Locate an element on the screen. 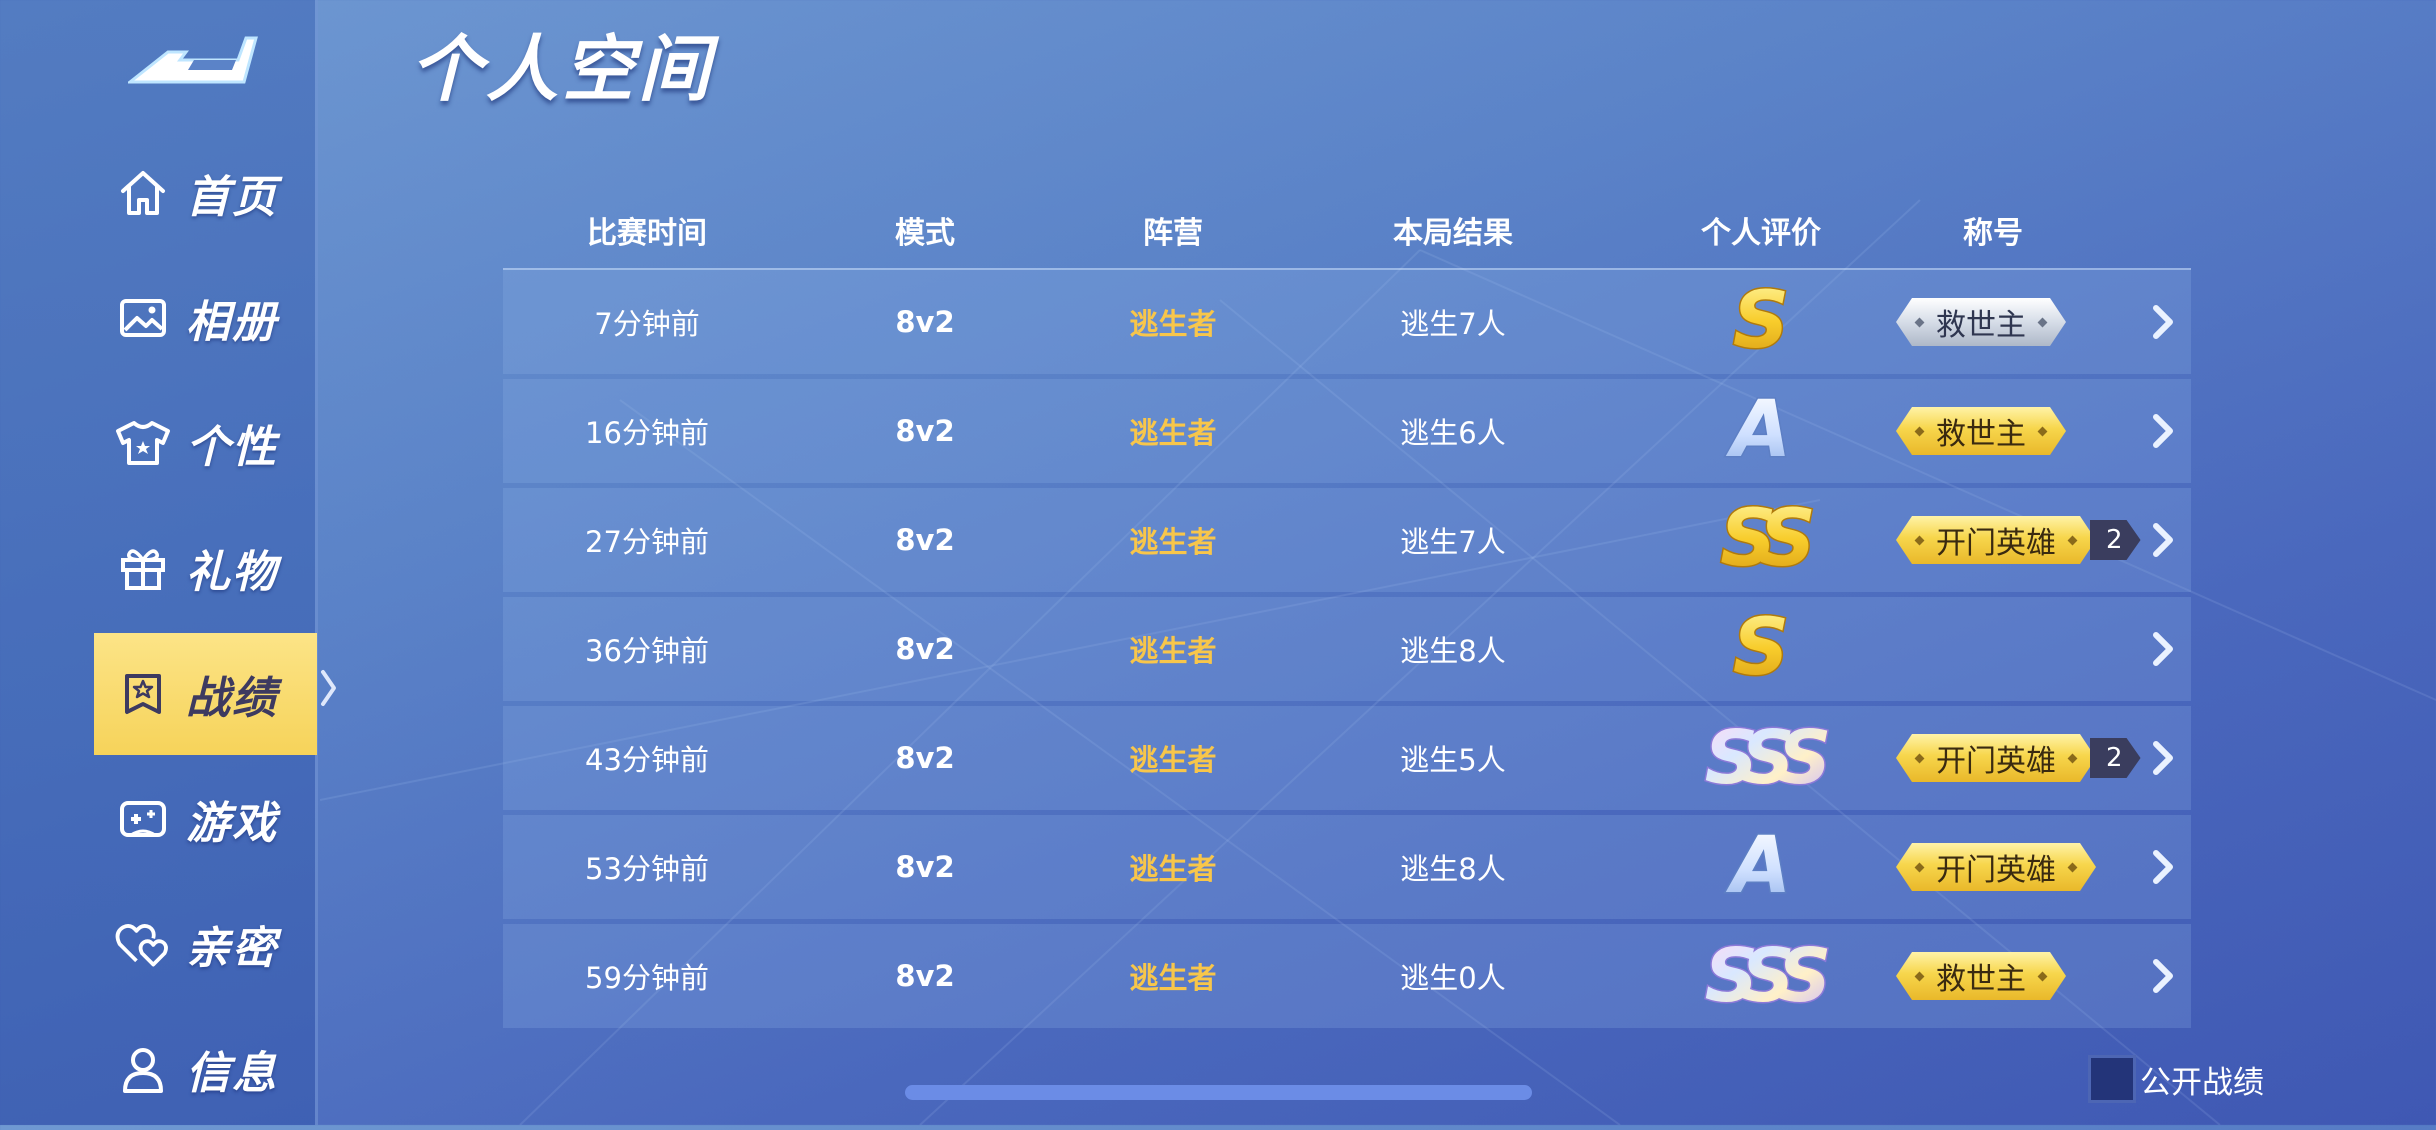  sidebar-item-label: 亲密 is located at coordinates (232, 948).